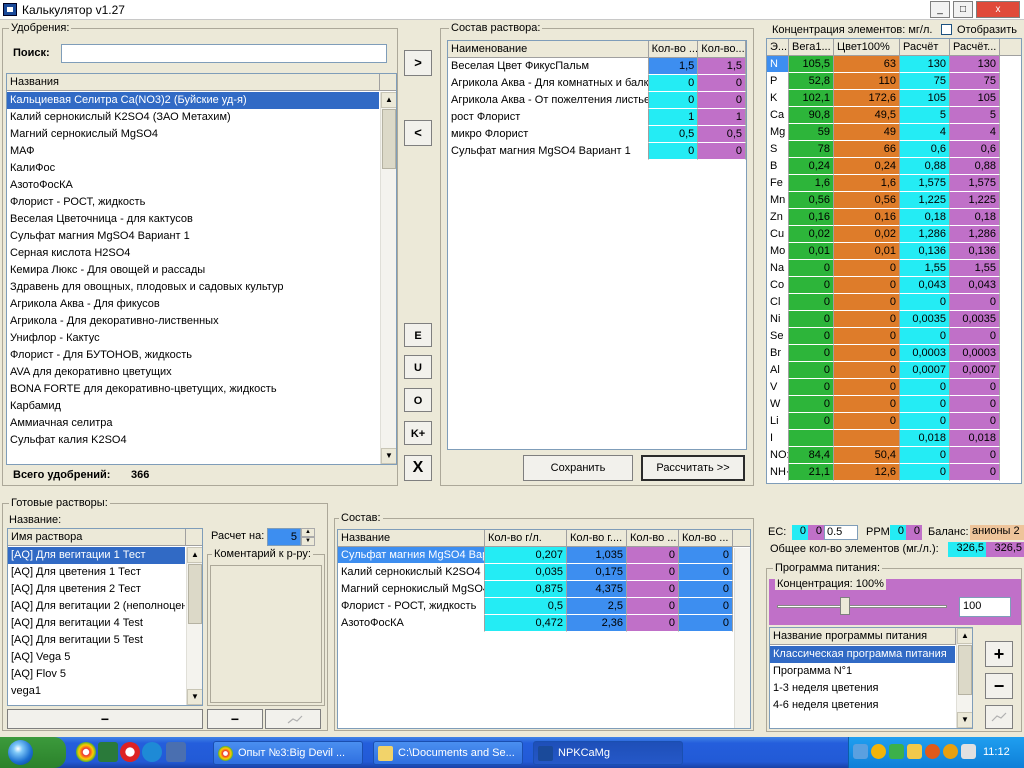 This screenshot has width=1024, height=768. Describe the element at coordinates (925, 115) in the screenshot. I see `conc-cell-calc: 5` at that location.